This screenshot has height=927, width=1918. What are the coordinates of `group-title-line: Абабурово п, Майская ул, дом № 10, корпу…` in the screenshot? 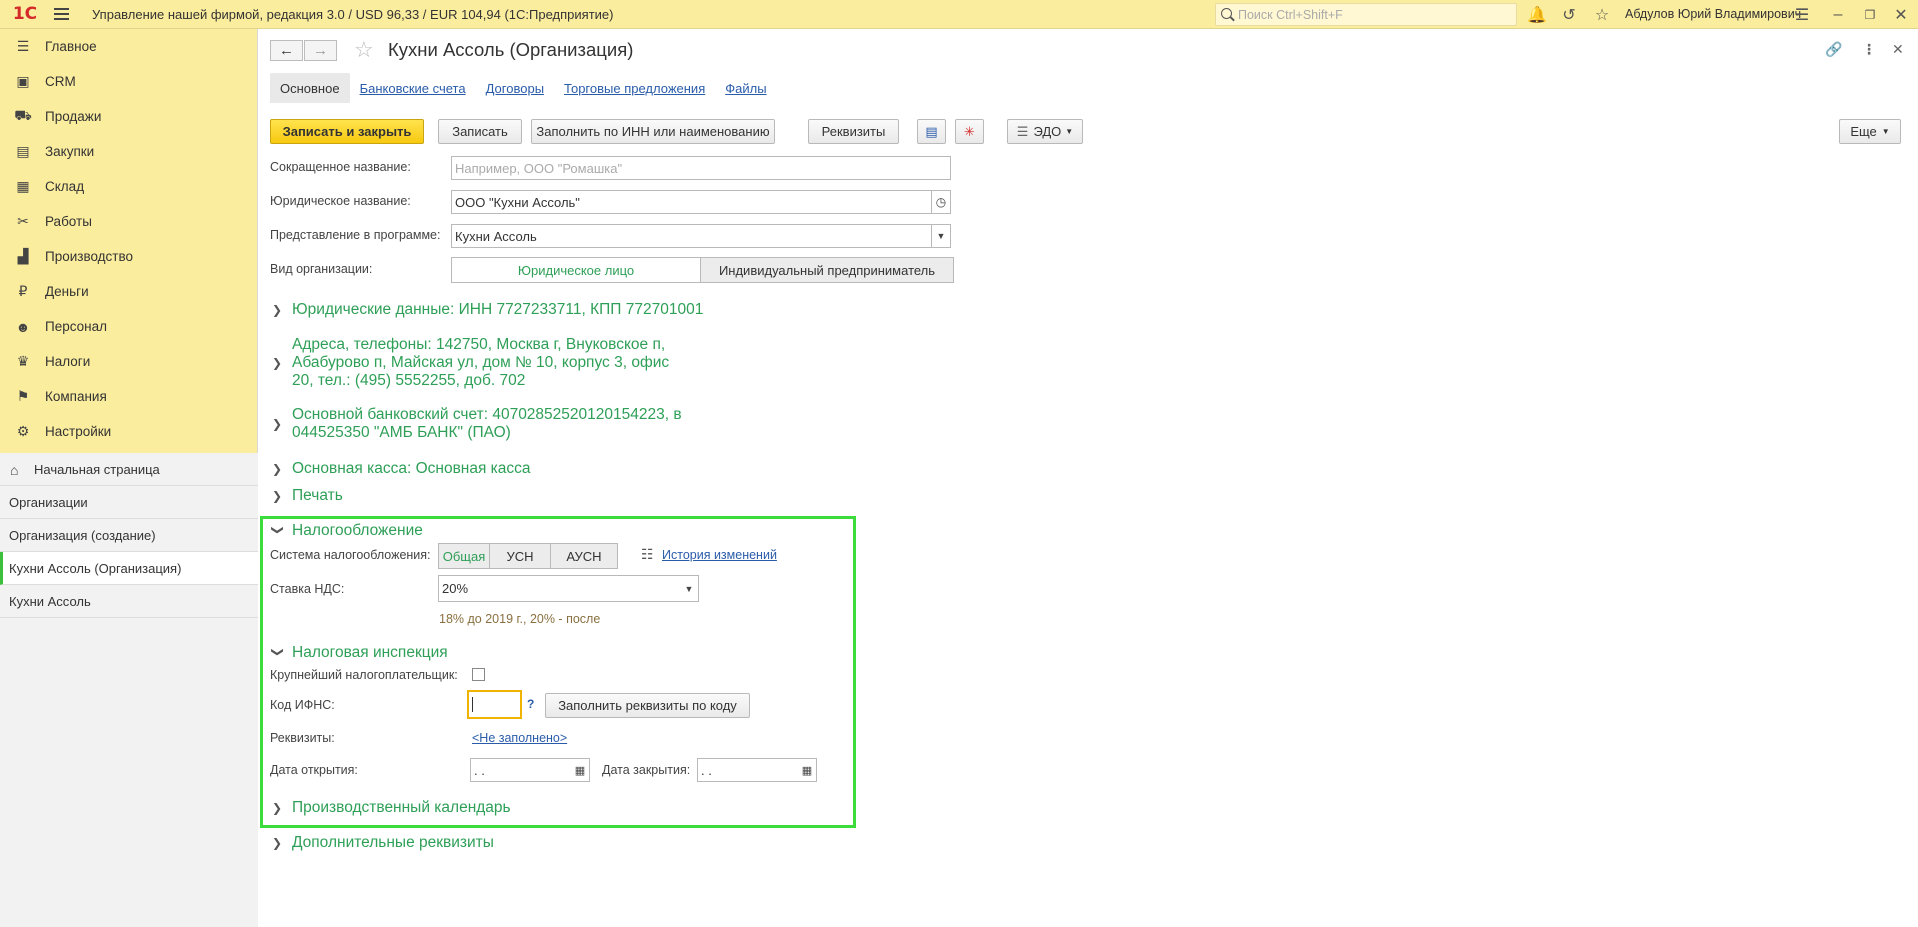 It's located at (481, 362).